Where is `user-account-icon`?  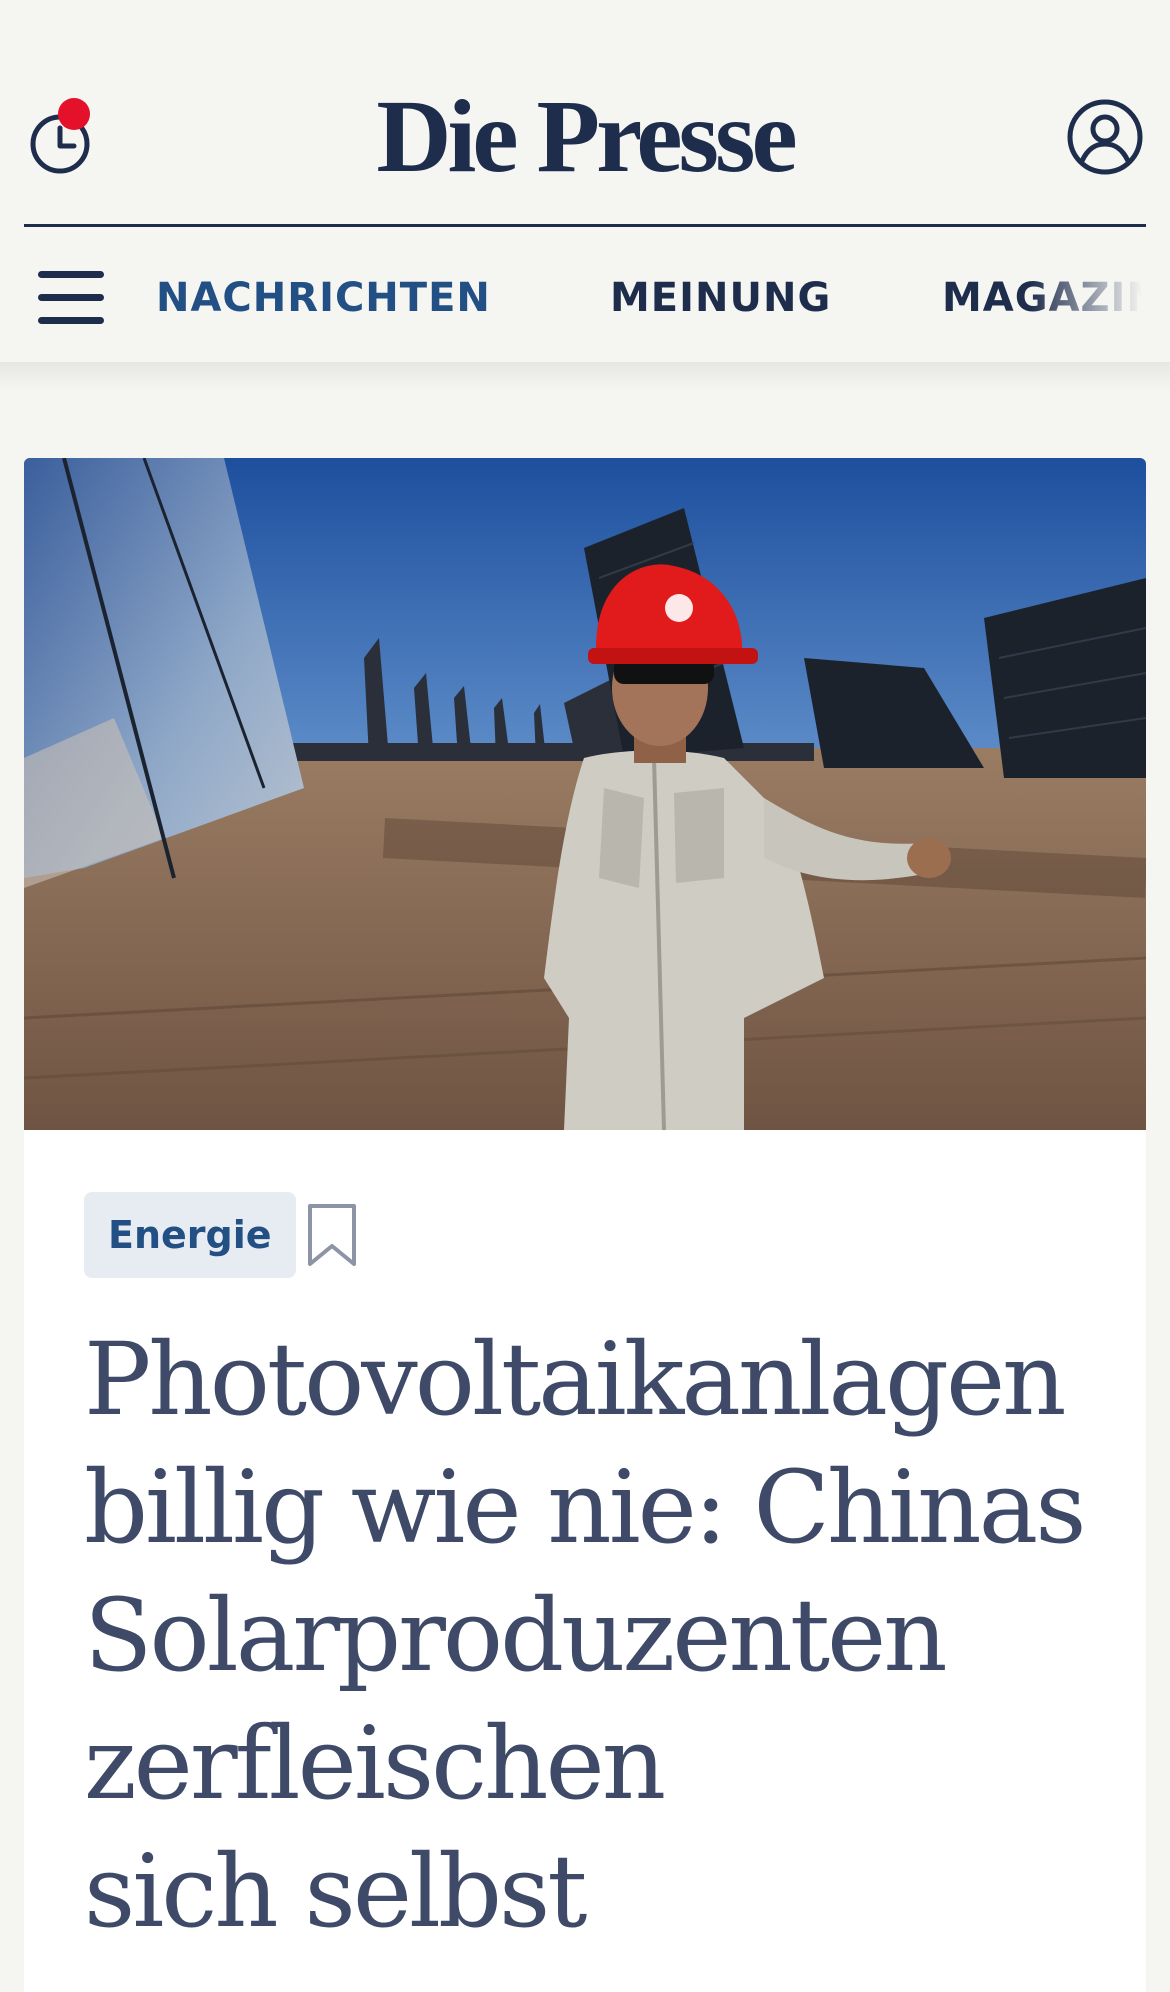
user-account-icon is located at coordinates (1105, 137).